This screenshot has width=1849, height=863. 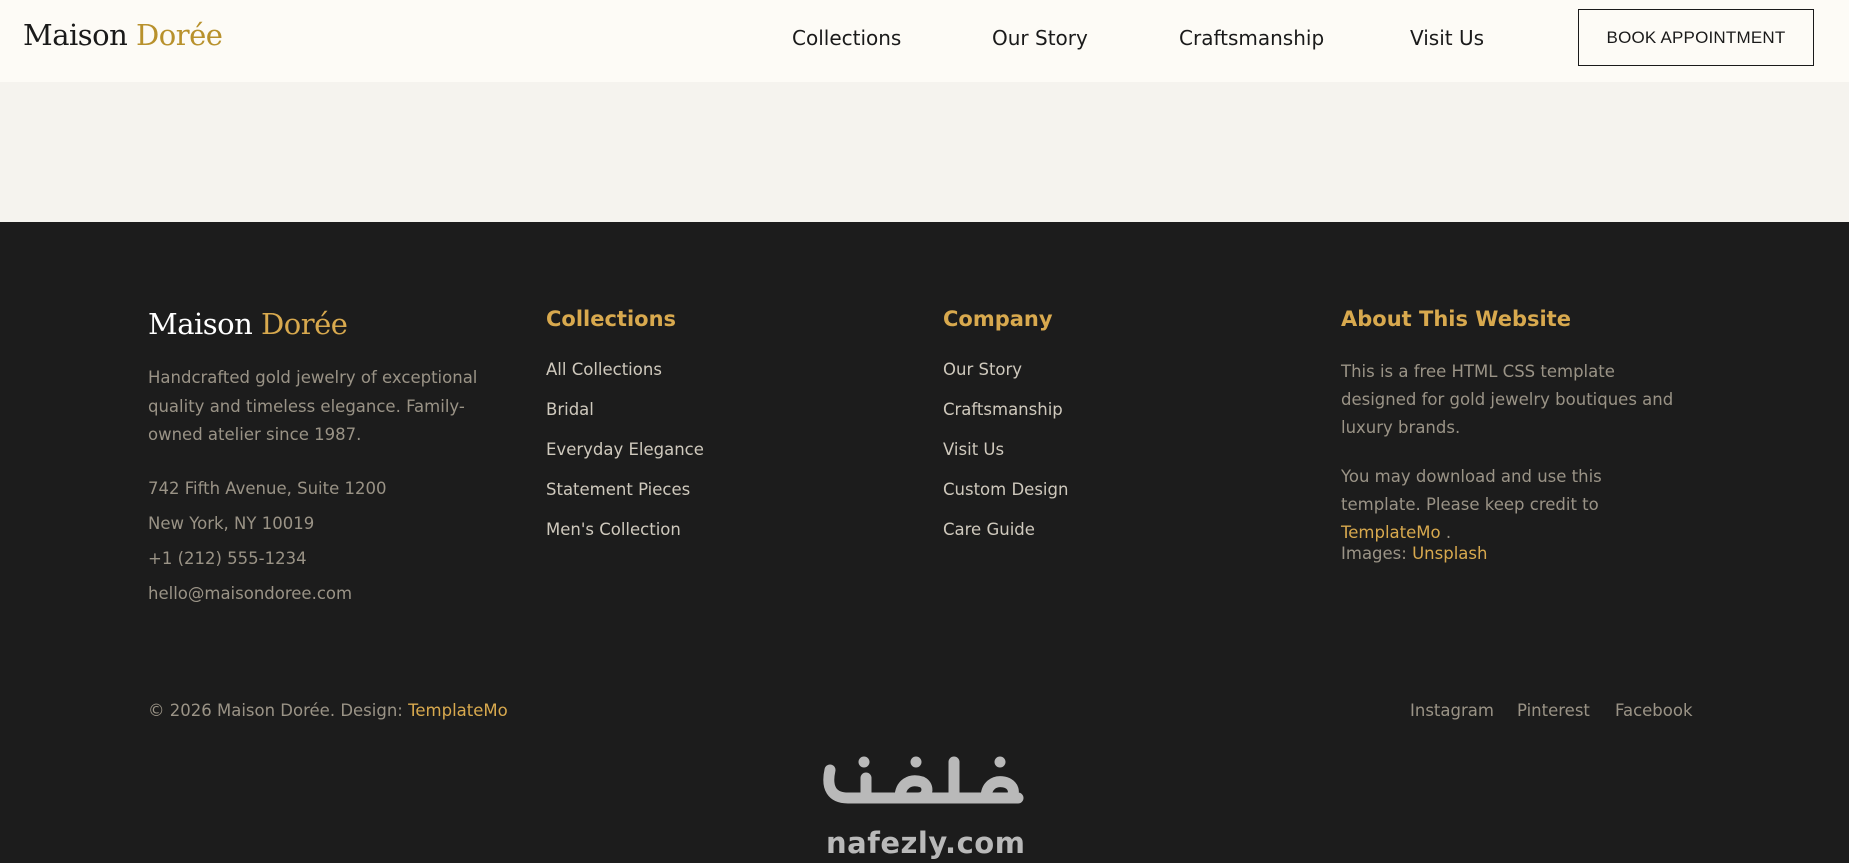 I want to click on social-link-pinterest: Pinterest, so click(x=1553, y=710).